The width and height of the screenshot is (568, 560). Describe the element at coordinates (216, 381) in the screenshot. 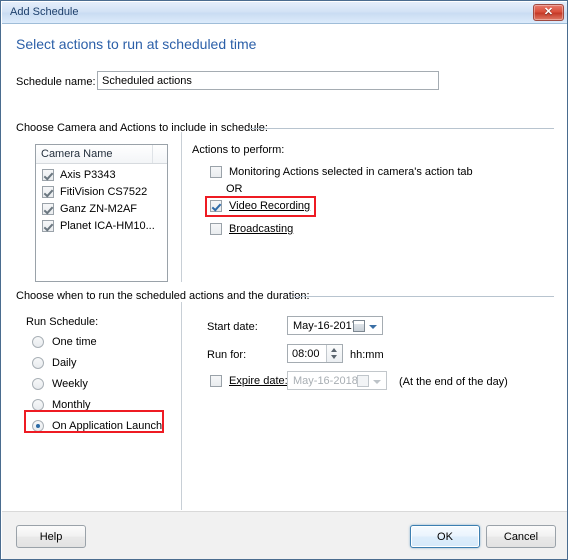

I see `expire-date-checkbox` at that location.